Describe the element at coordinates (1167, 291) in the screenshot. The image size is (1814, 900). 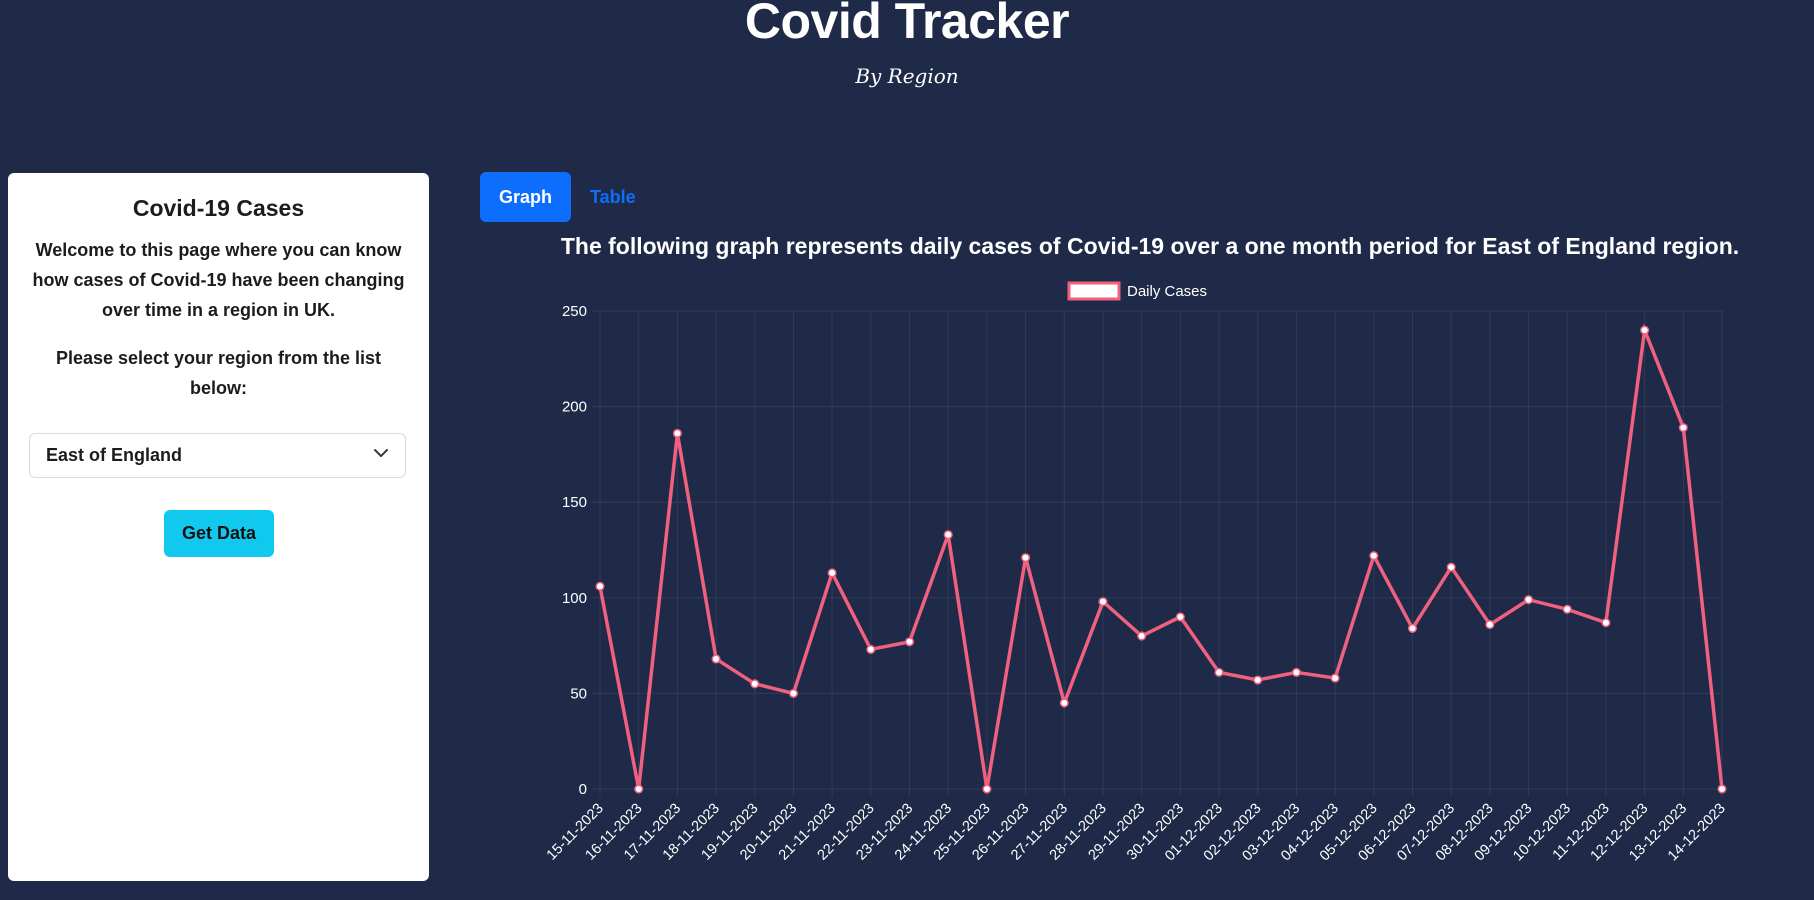
I see `legend-label-daily-cases: Daily Cases` at that location.